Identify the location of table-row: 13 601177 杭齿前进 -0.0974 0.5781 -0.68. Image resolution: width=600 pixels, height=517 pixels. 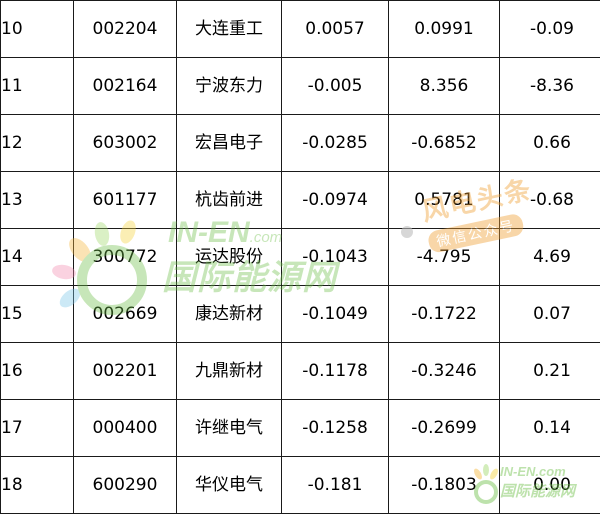
(300, 200).